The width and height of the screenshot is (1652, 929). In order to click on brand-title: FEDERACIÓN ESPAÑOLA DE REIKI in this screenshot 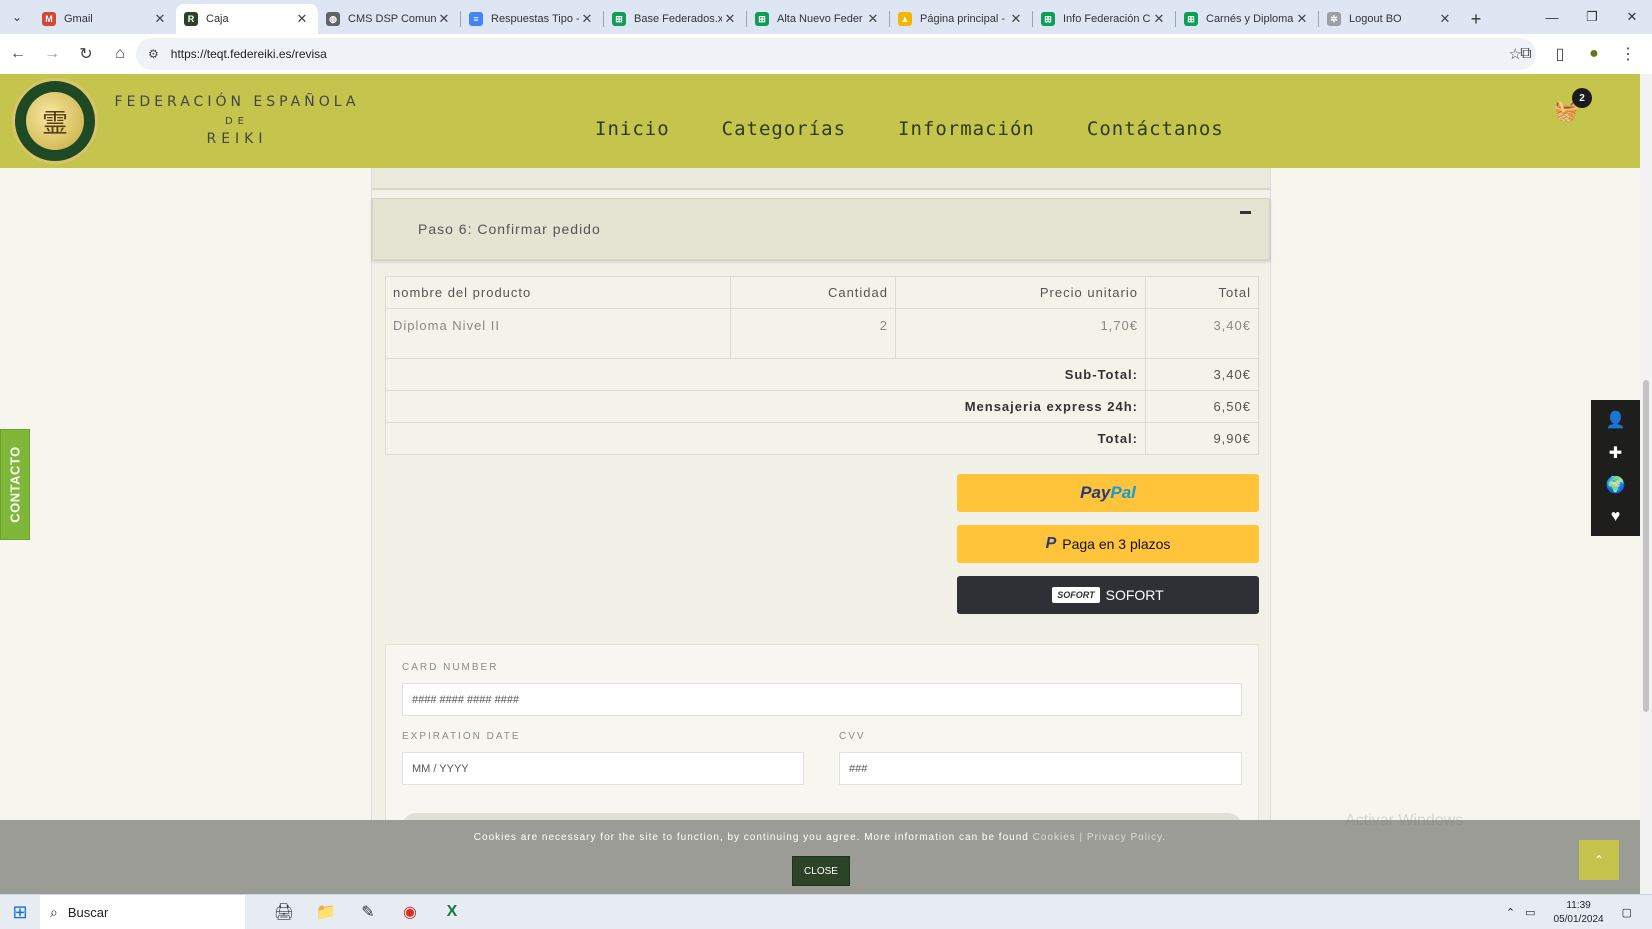, I will do `click(237, 120)`.